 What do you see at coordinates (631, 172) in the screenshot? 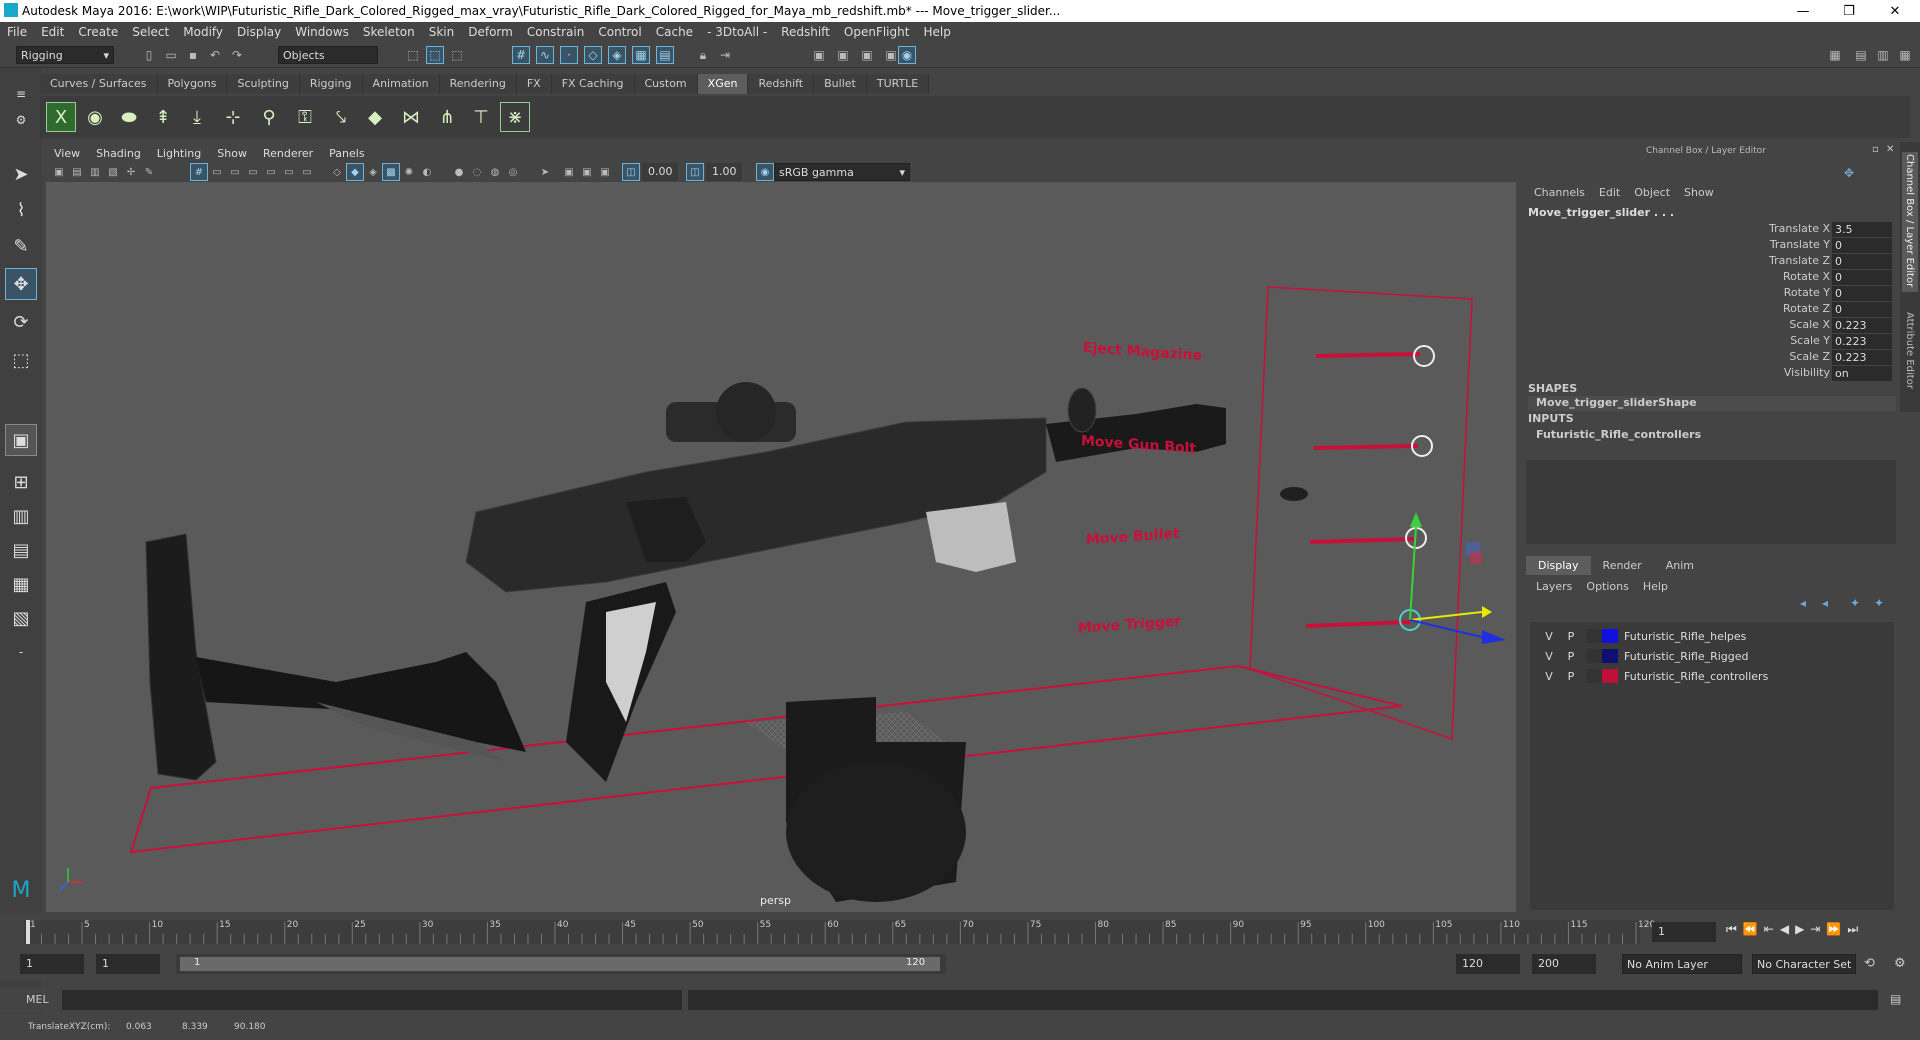
I see `exposure-icon: ◫` at bounding box center [631, 172].